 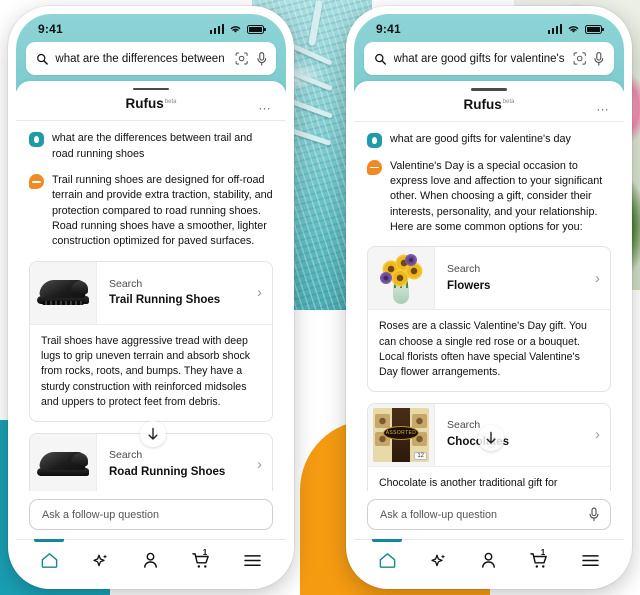 What do you see at coordinates (256, 29) in the screenshot?
I see `battery-icon` at bounding box center [256, 29].